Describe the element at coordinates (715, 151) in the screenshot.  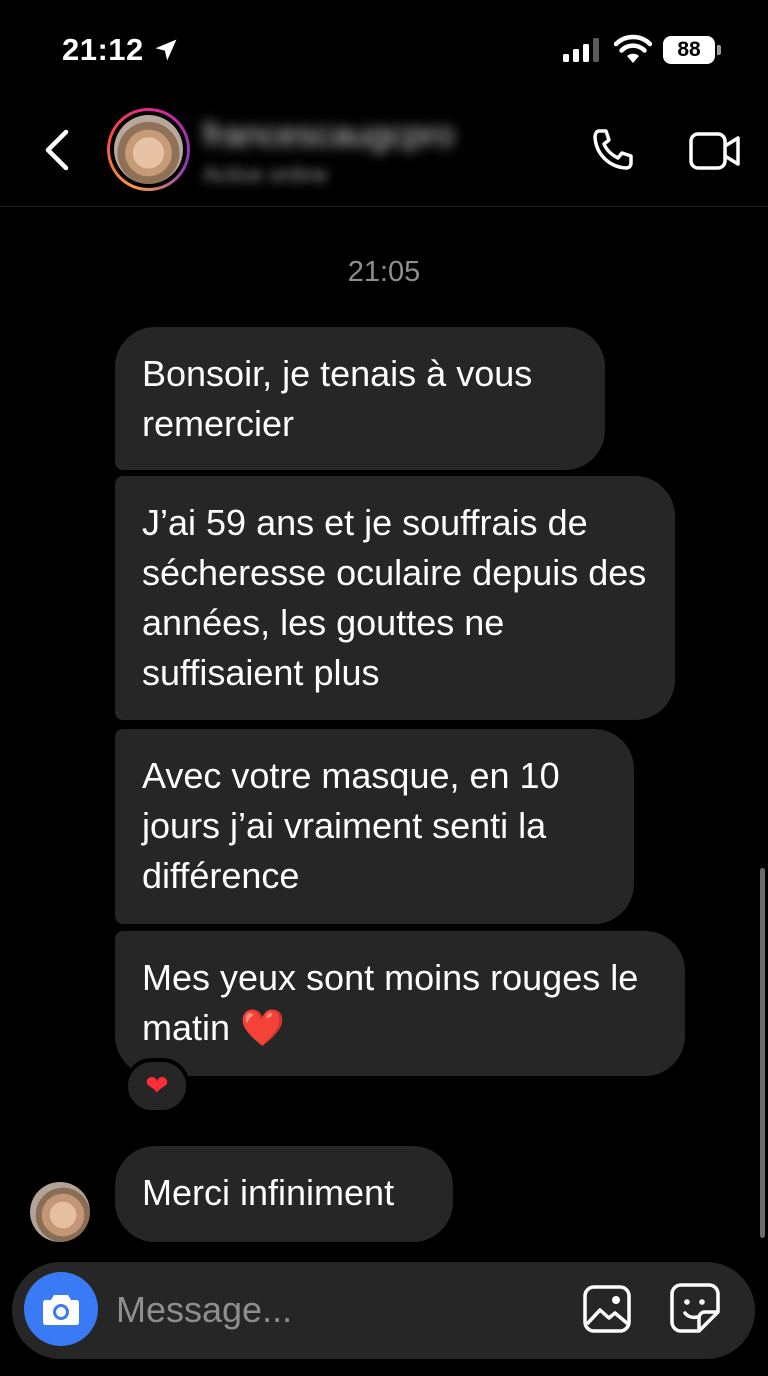
I see `video-camera-icon` at that location.